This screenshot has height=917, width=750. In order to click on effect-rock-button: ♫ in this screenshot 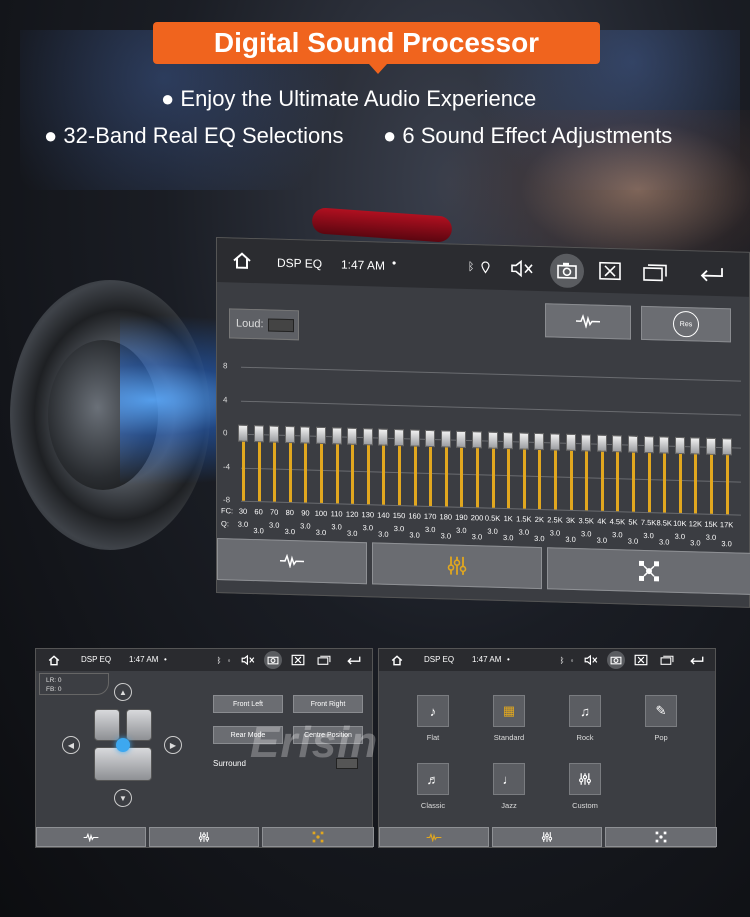, I will do `click(585, 711)`.